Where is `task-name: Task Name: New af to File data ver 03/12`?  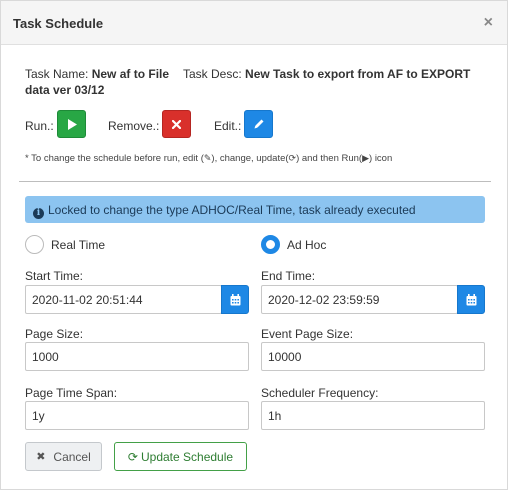 task-name: Task Name: New af to File data ver 03/12 is located at coordinates (100, 82).